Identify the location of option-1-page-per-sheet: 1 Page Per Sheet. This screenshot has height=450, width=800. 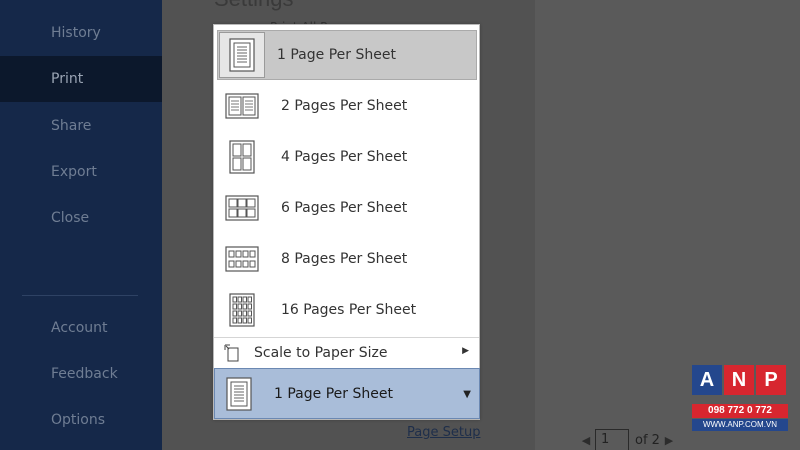
(347, 55).